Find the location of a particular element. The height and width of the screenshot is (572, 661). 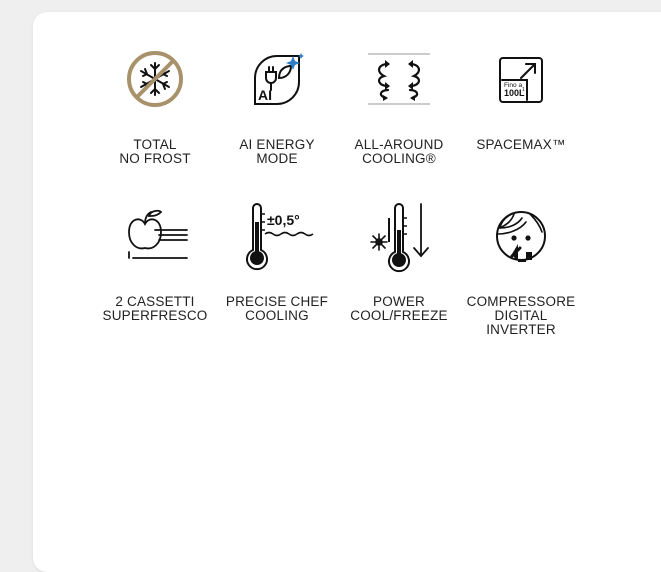

spacemax-icon: Fino a 100L 1 is located at coordinates (521, 80).